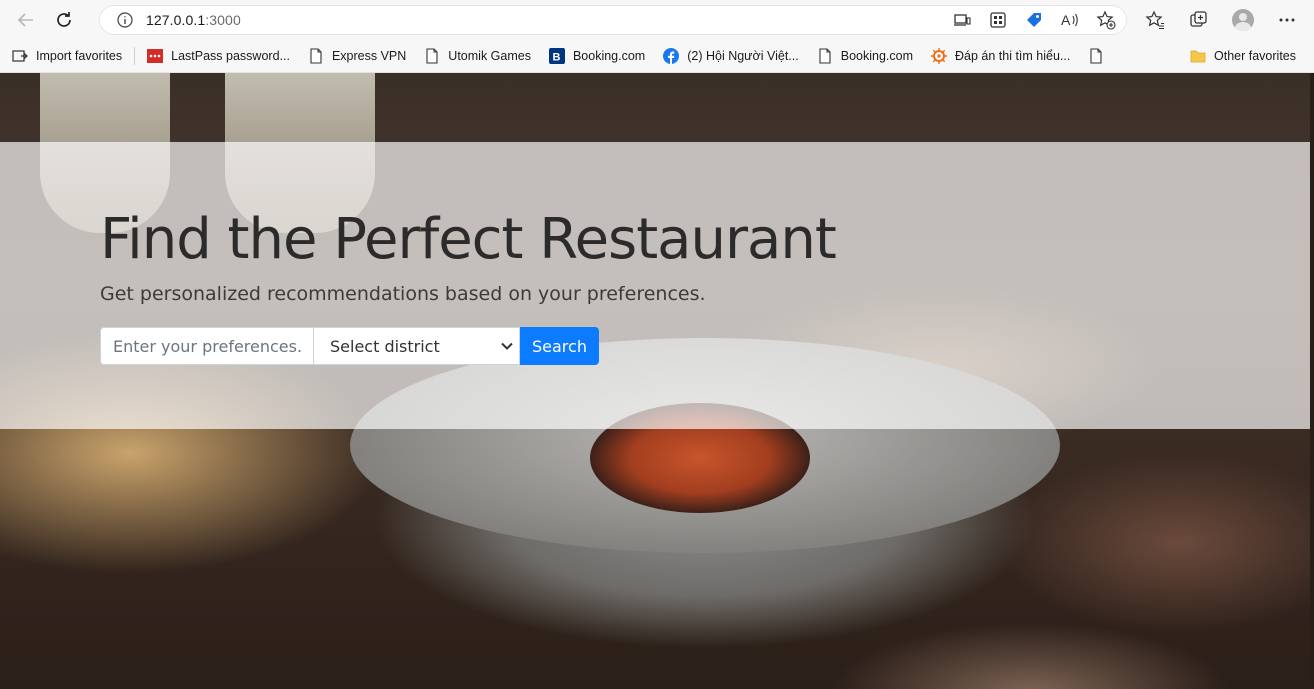 The width and height of the screenshot is (1314, 689). What do you see at coordinates (1255, 56) in the screenshot?
I see `other-favorites-label: Other favorites` at bounding box center [1255, 56].